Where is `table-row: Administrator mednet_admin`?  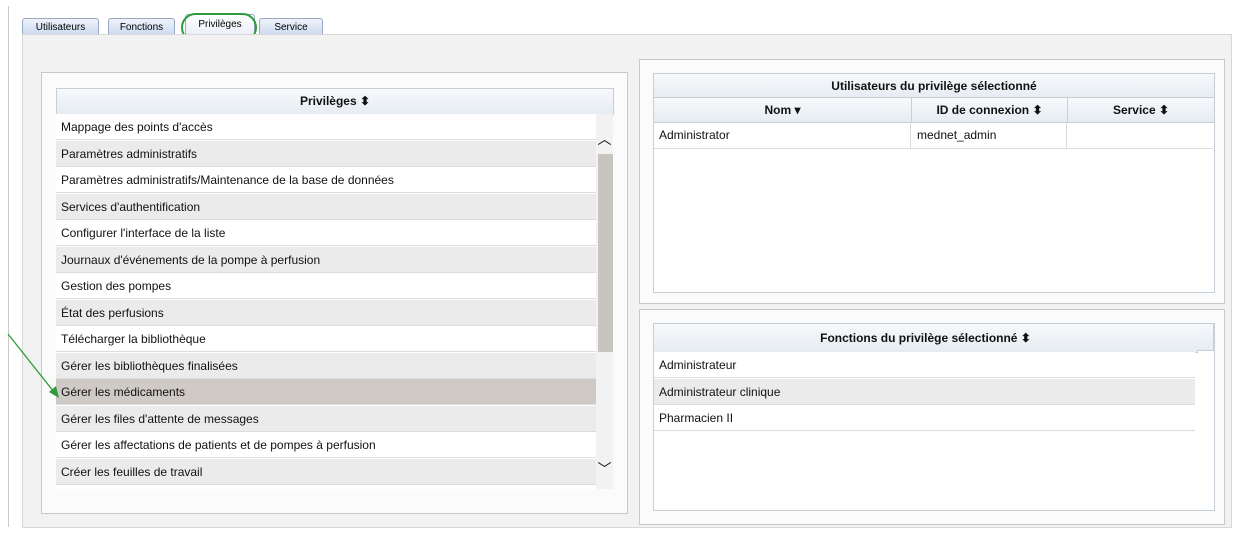 table-row: Administrator mednet_admin is located at coordinates (933, 135).